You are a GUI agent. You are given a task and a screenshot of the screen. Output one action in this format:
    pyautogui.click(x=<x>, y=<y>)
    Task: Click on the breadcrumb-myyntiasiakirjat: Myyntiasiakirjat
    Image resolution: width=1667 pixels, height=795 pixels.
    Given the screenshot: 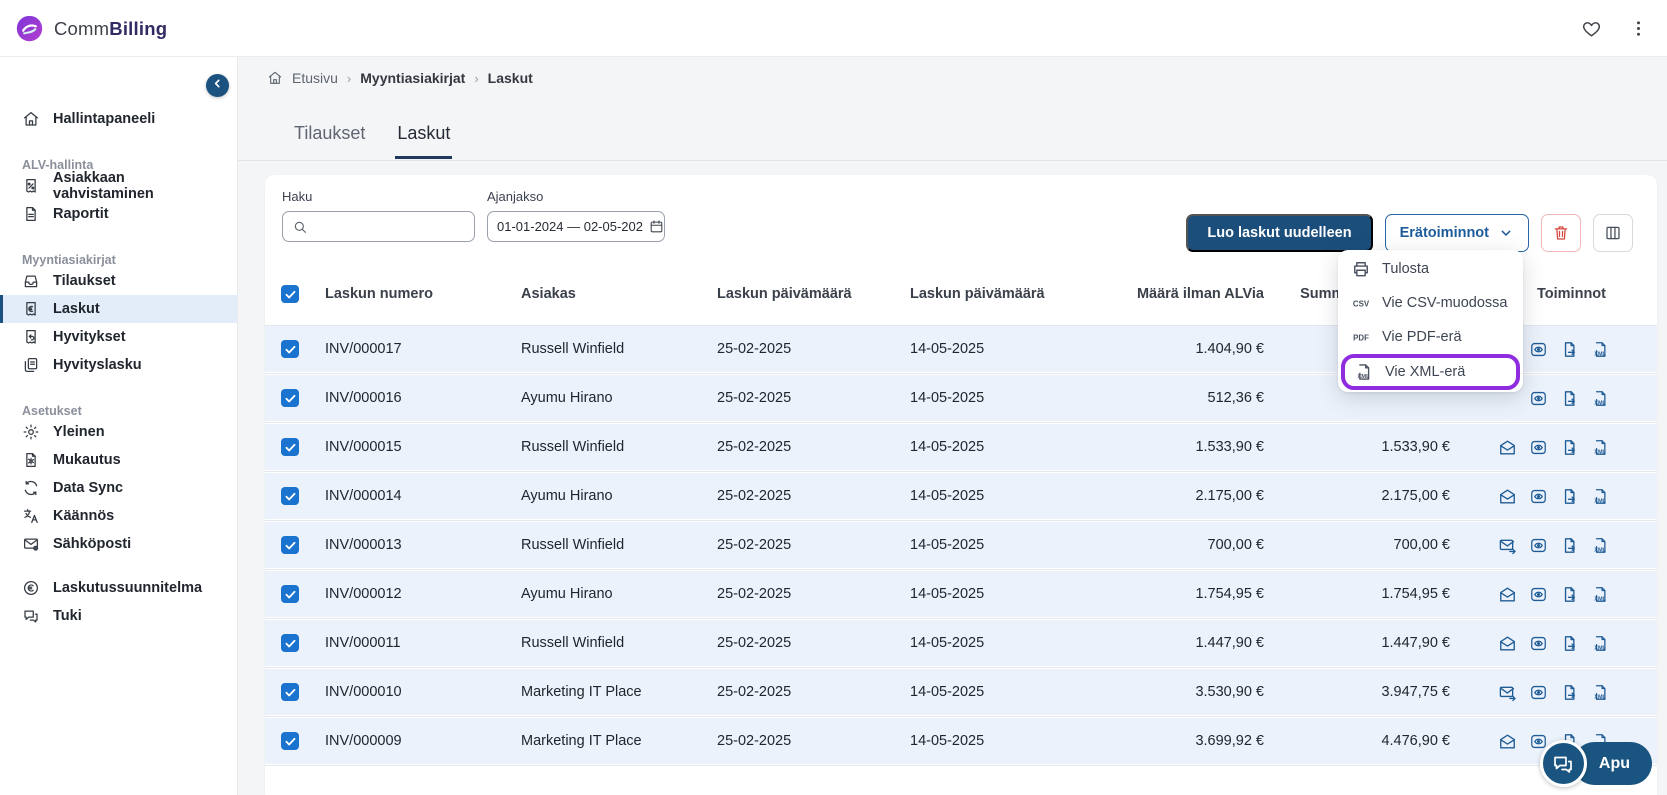 What is the action you would take?
    pyautogui.click(x=412, y=78)
    